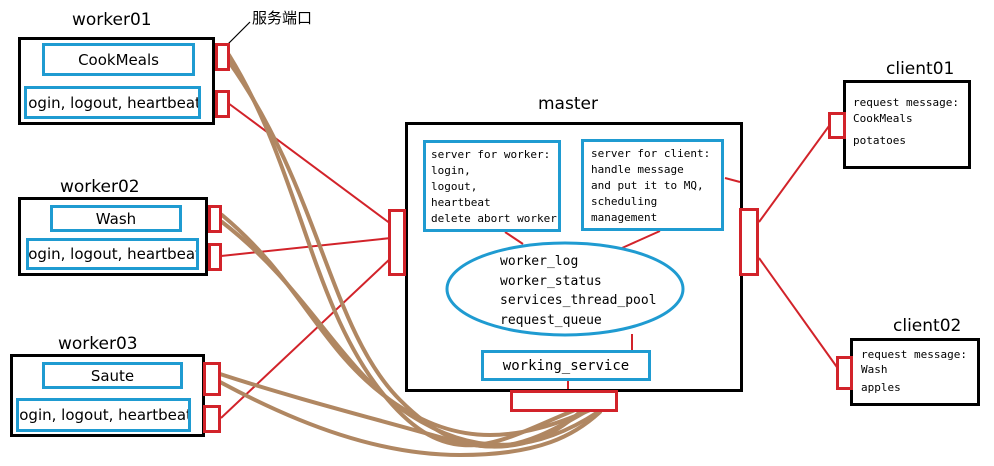  What do you see at coordinates (914, 354) in the screenshot?
I see `client02-line: request message:` at bounding box center [914, 354].